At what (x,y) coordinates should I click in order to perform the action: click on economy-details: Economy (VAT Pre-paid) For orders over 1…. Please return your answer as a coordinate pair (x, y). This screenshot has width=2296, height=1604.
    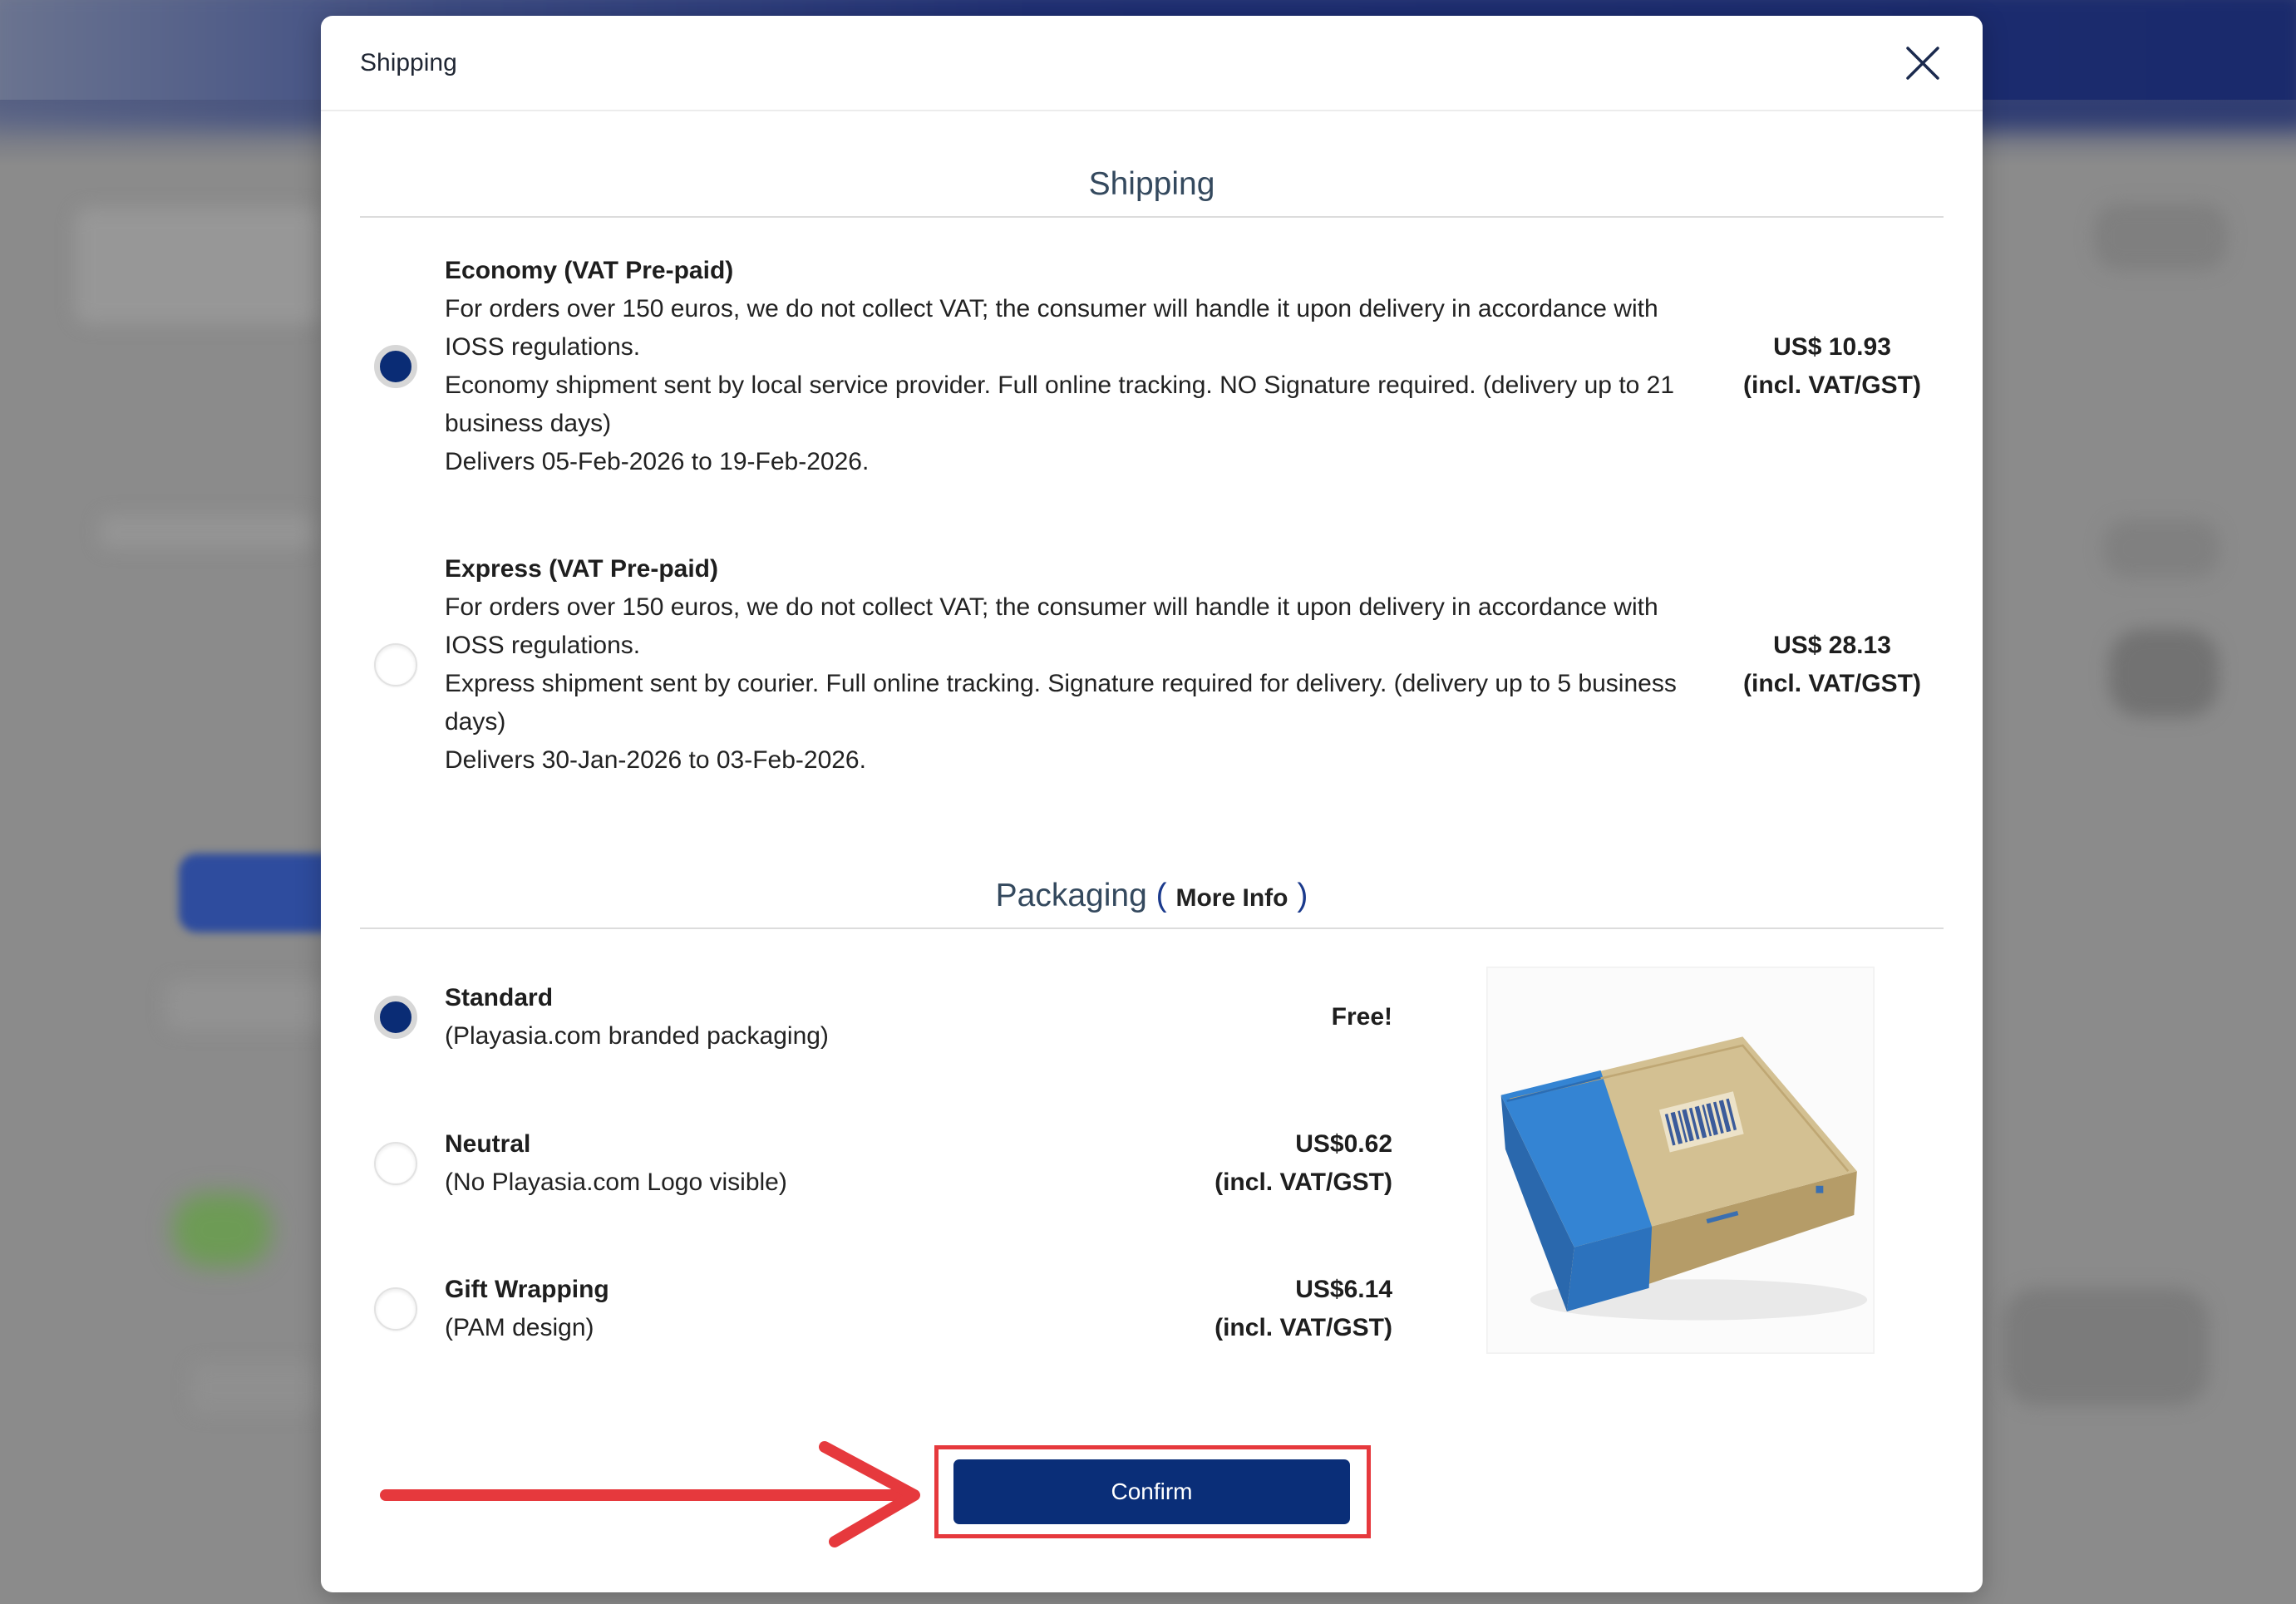
    Looking at the image, I should click on (1074, 366).